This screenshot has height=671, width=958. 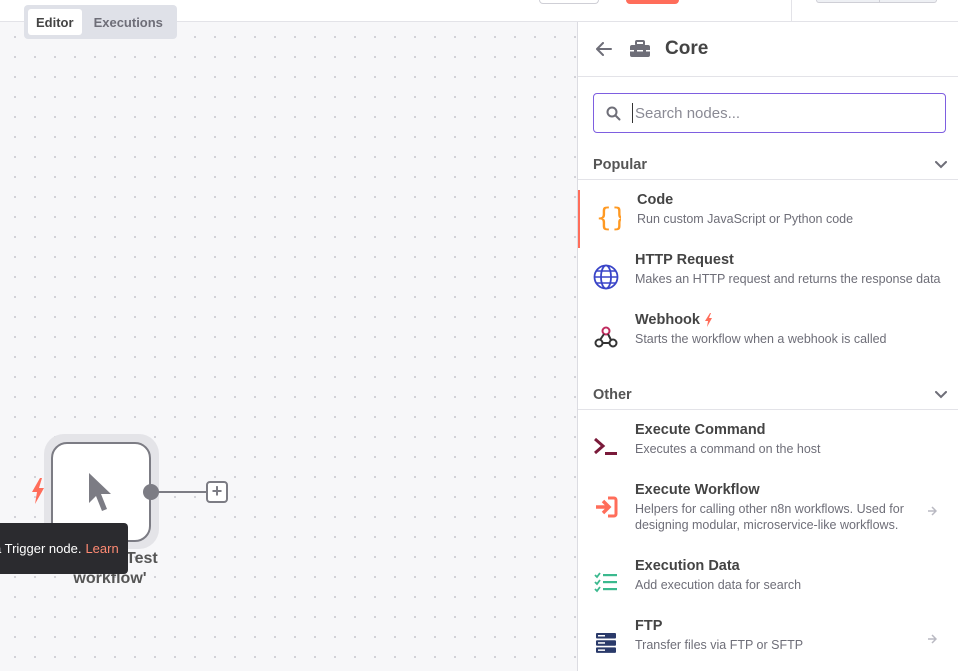 I want to click on sign-in-icon, so click(x=606, y=507).